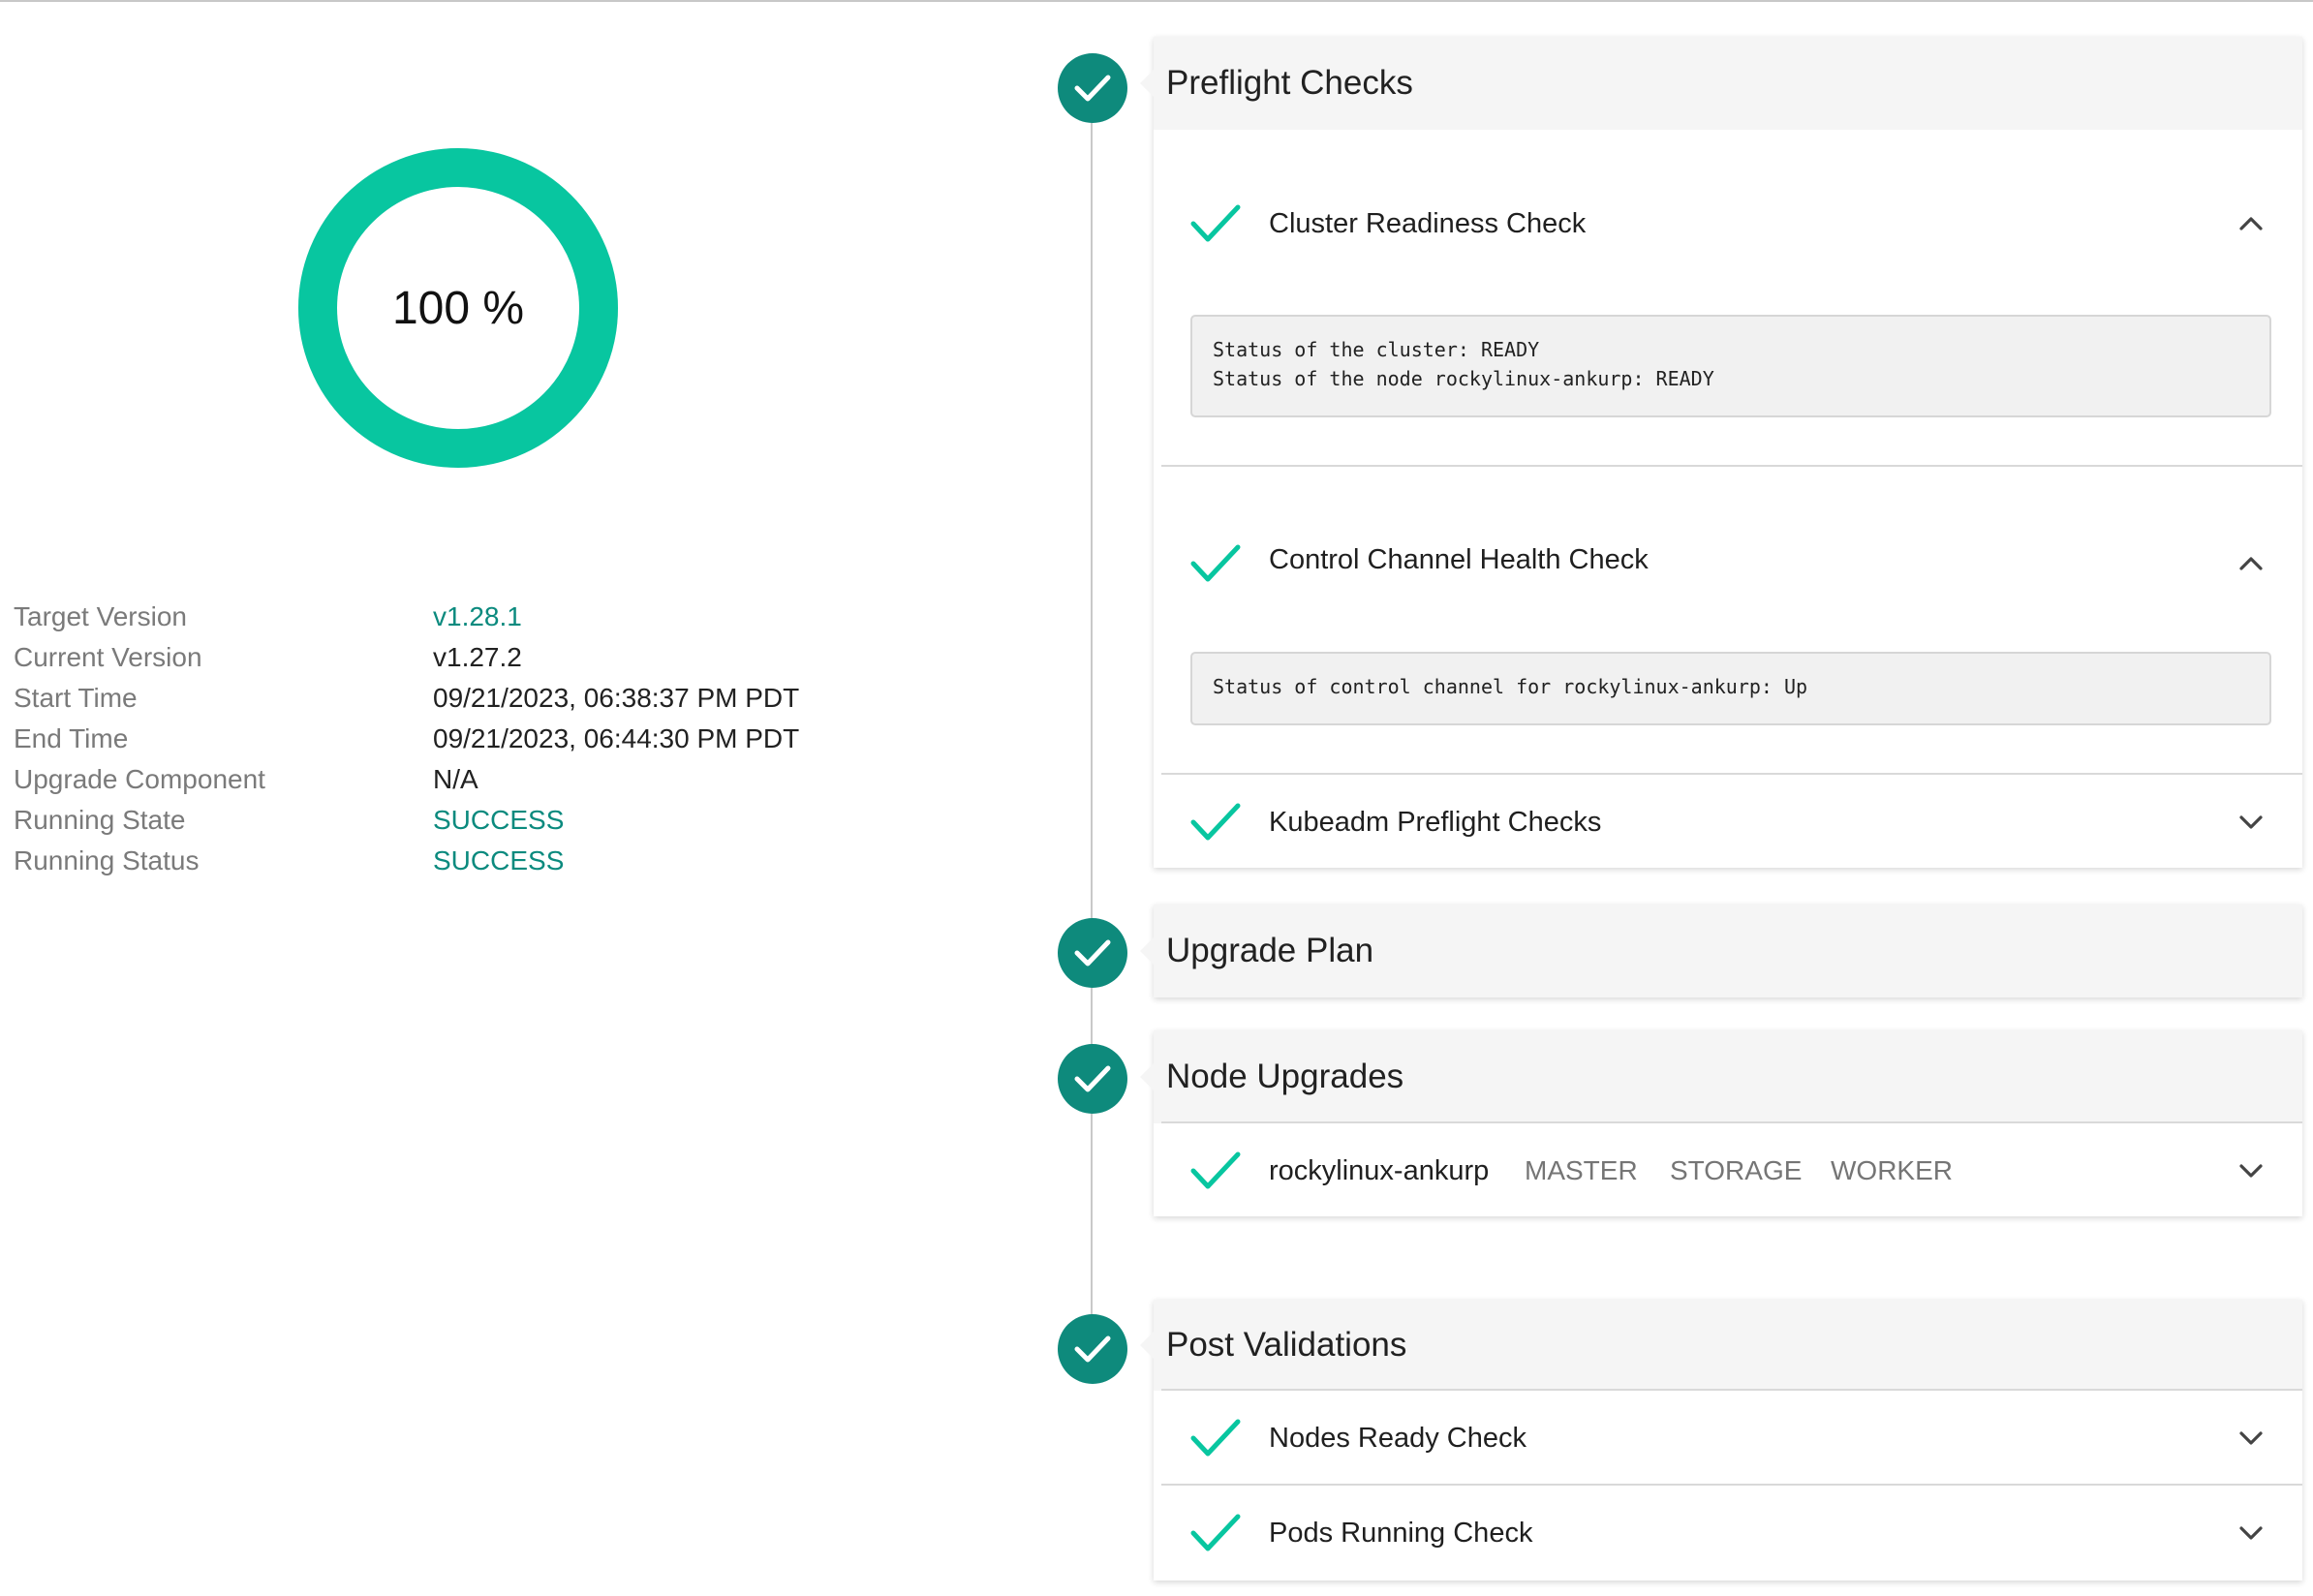 The width and height of the screenshot is (2313, 1596). Describe the element at coordinates (1157, 1) in the screenshot. I see `top-divider` at that location.